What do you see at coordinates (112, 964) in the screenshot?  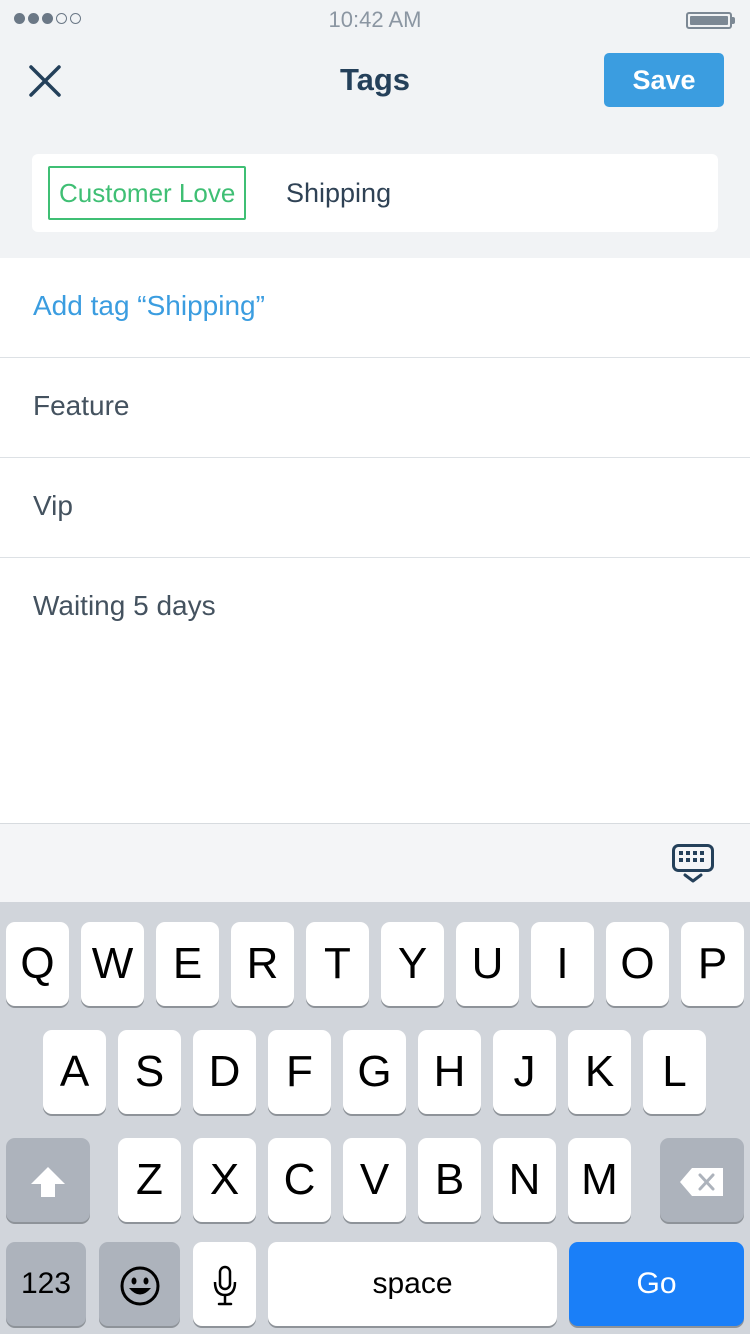 I see `key-w: W` at bounding box center [112, 964].